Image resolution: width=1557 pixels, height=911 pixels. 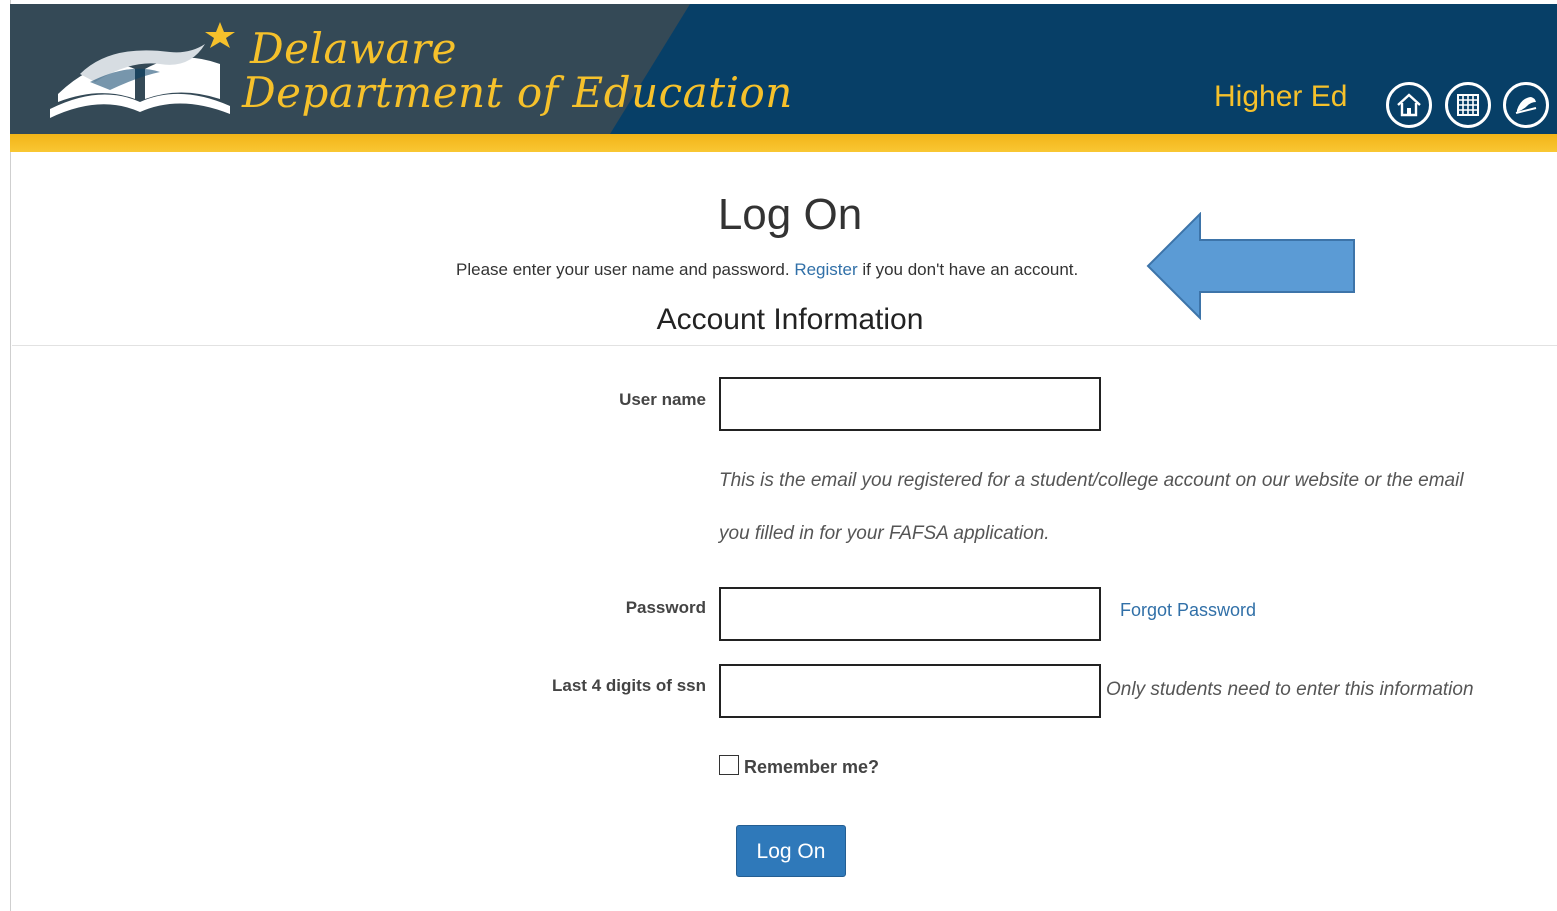 I want to click on username-label: User name, so click(x=662, y=399).